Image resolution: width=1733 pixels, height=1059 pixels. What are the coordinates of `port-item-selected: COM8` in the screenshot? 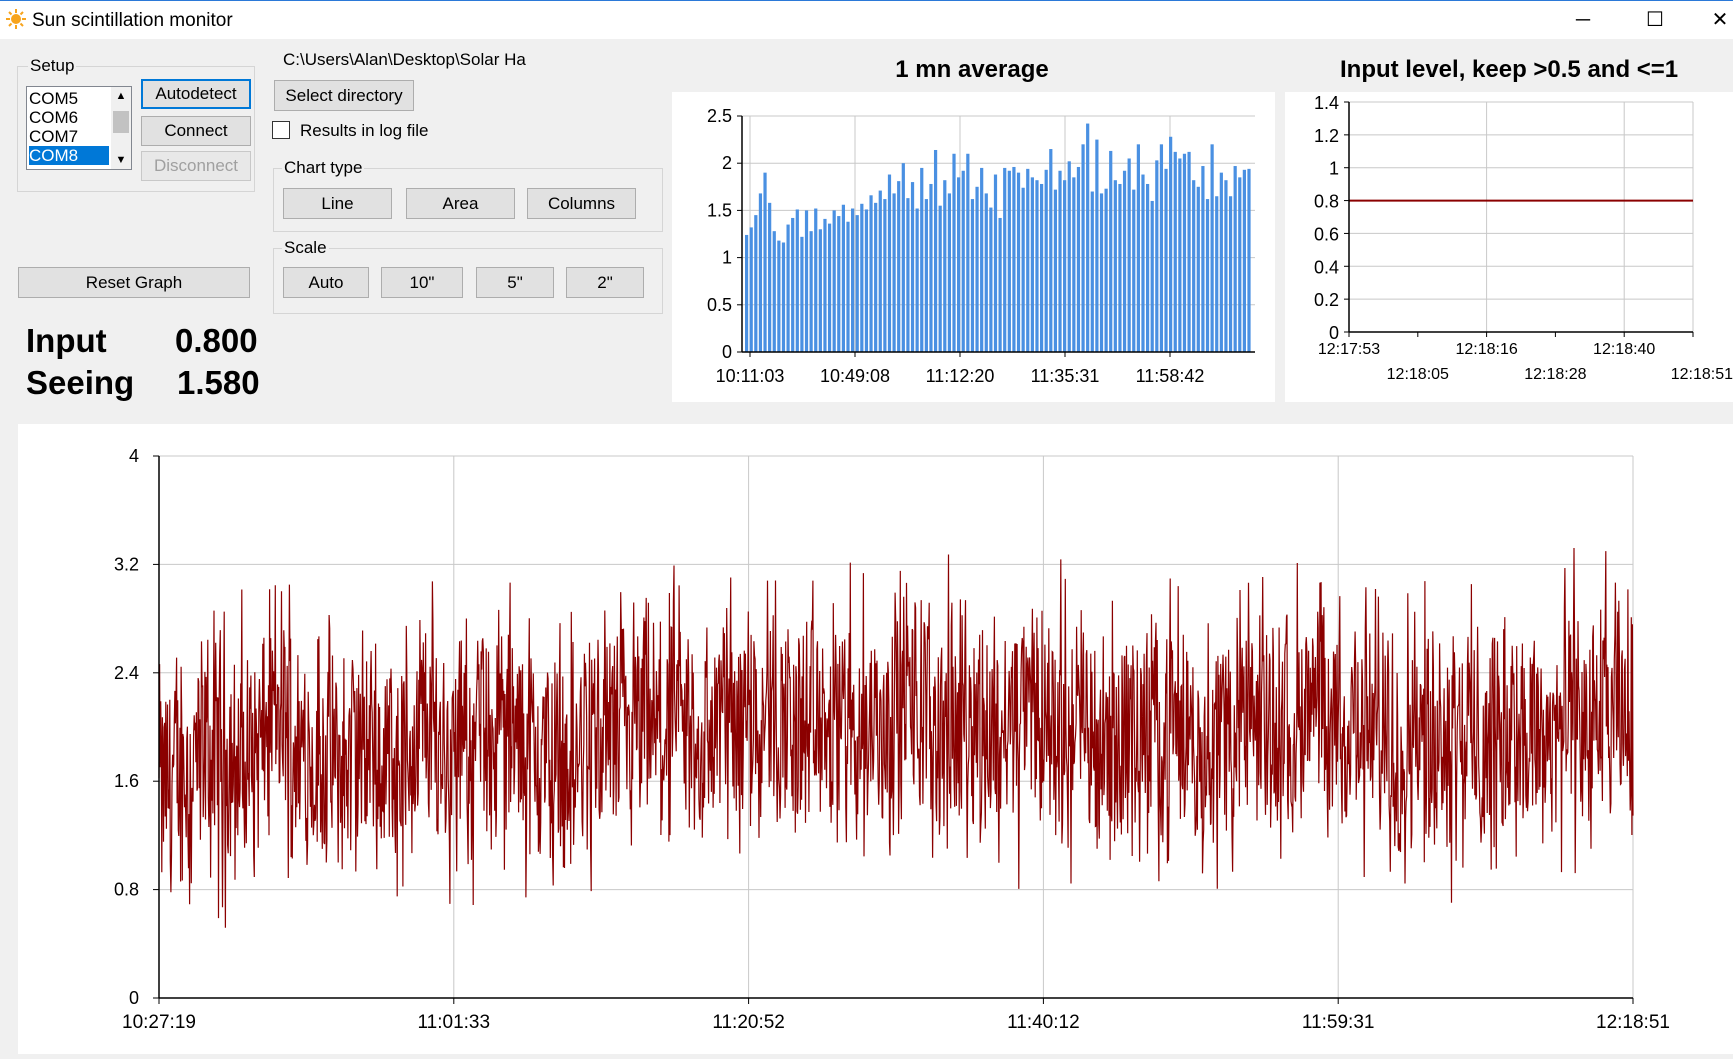 It's located at (69, 155).